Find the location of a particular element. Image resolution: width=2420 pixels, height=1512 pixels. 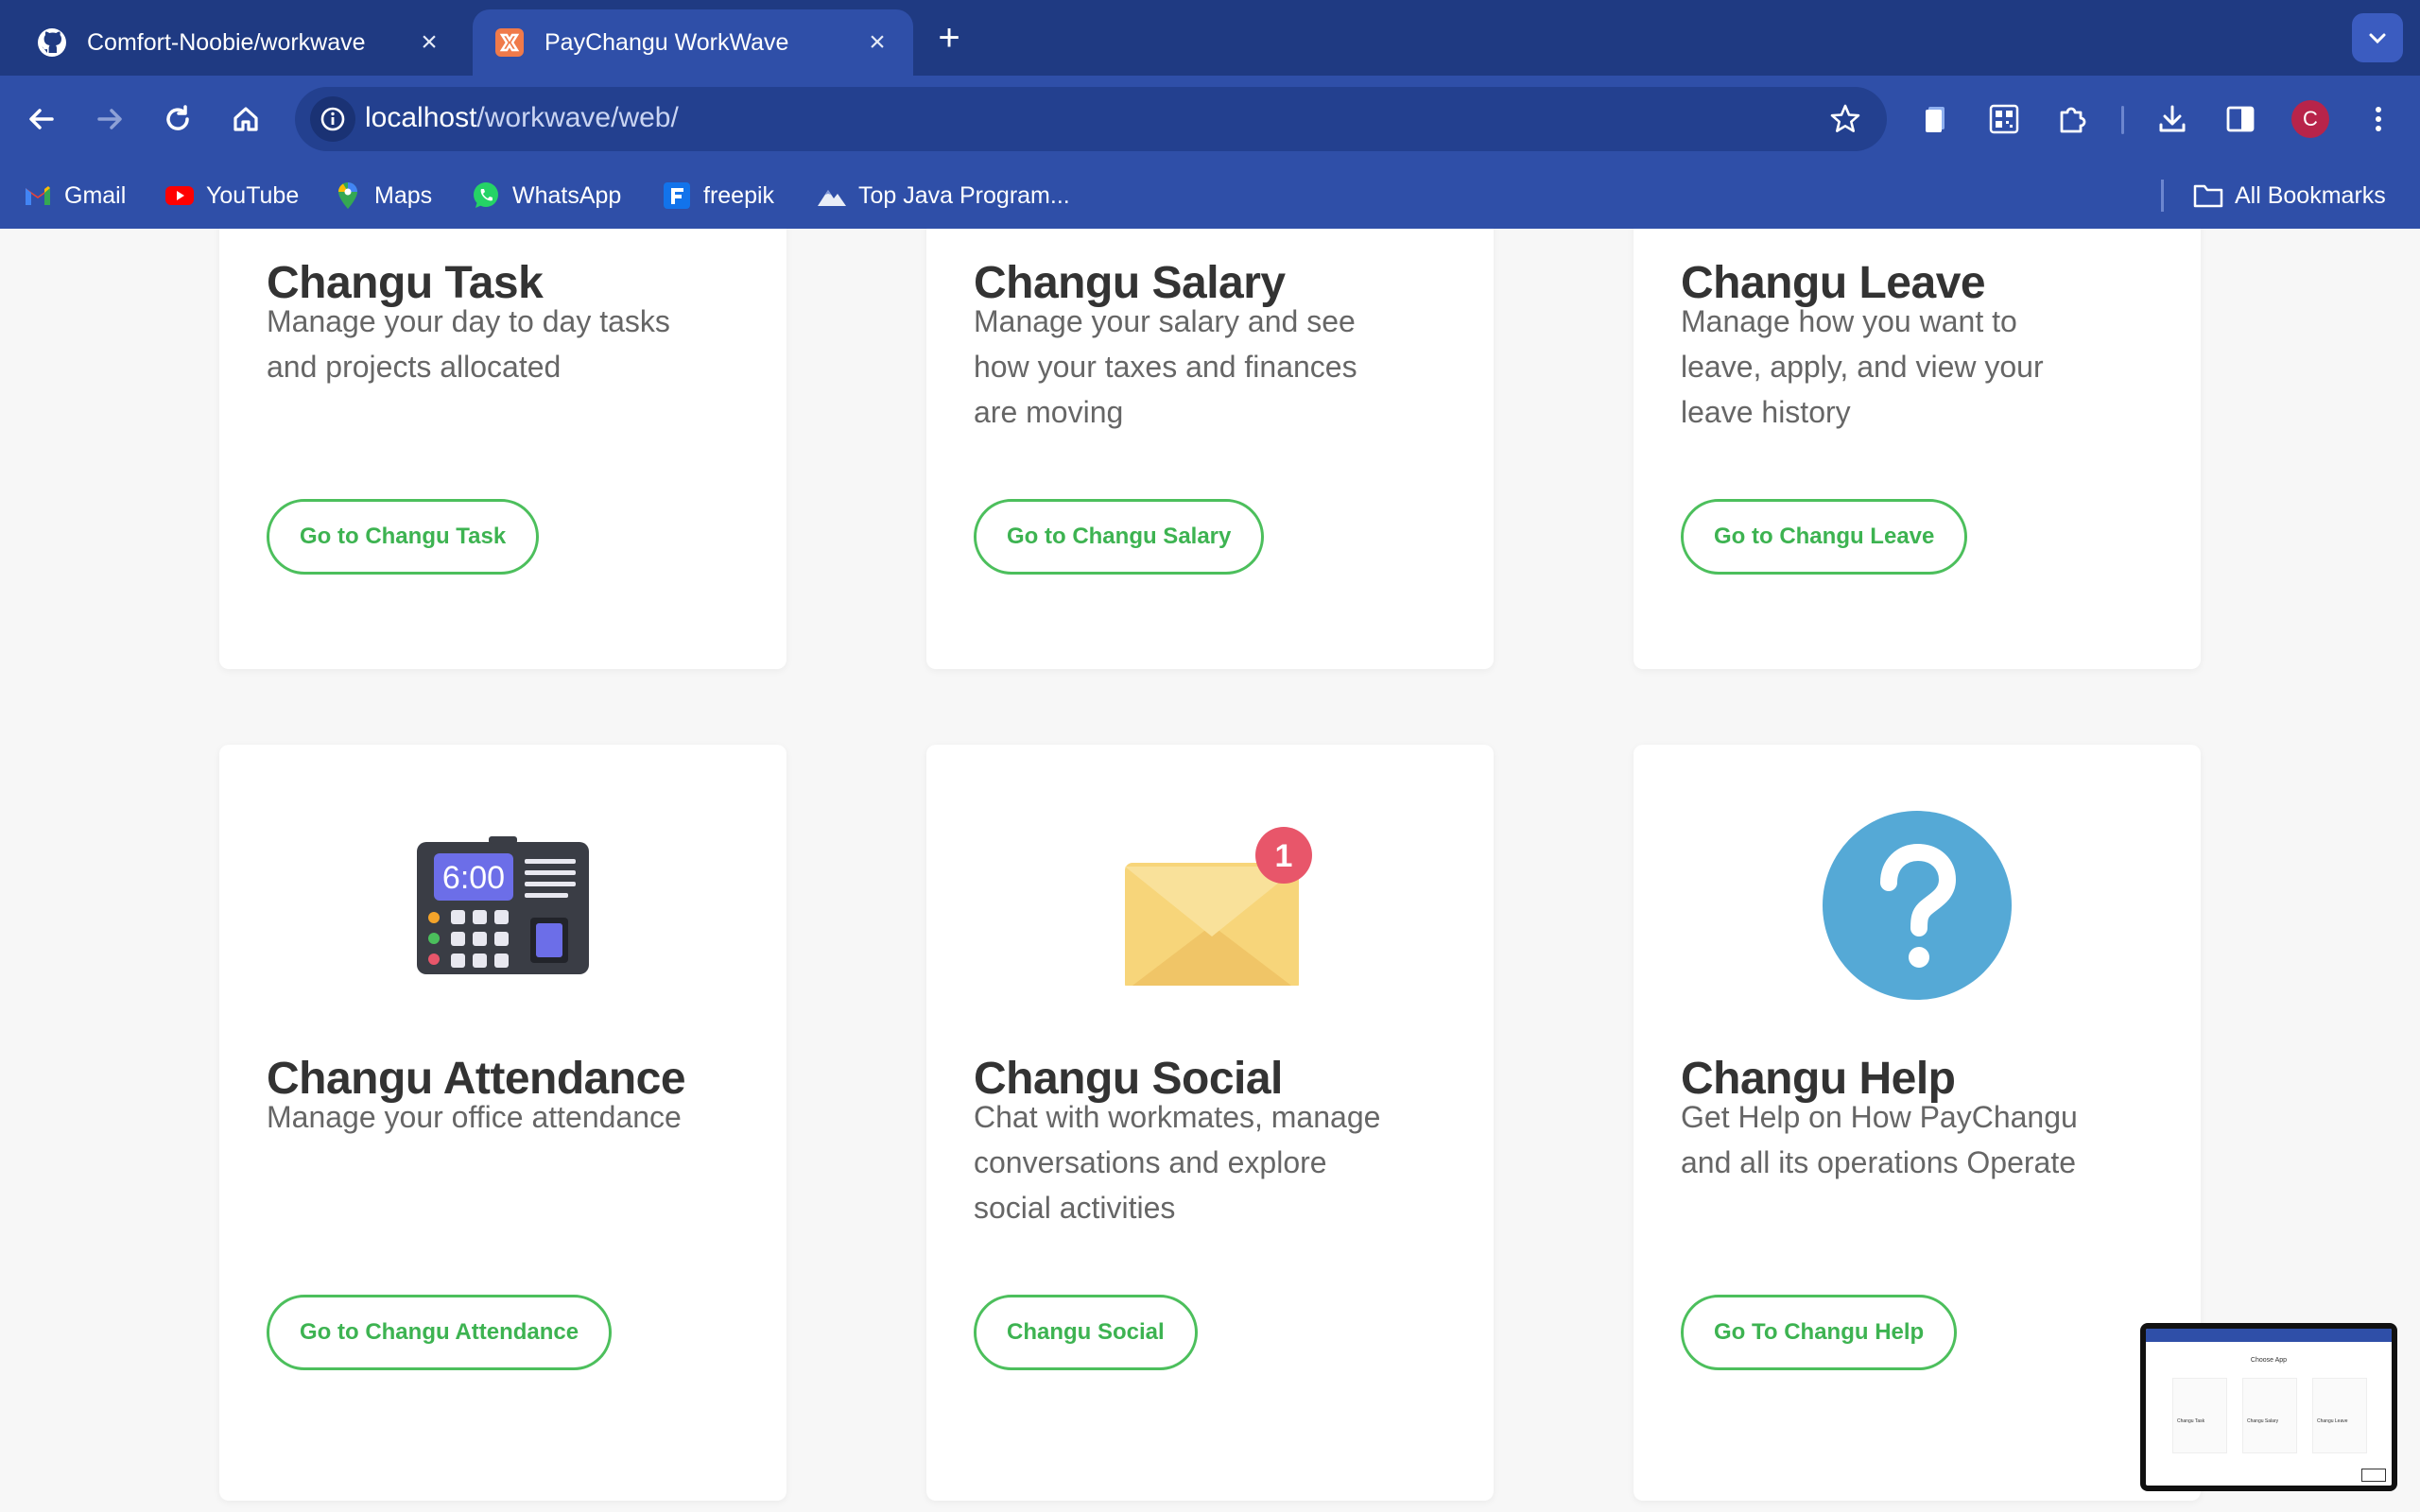

folder-icon is located at coordinates (2208, 195).